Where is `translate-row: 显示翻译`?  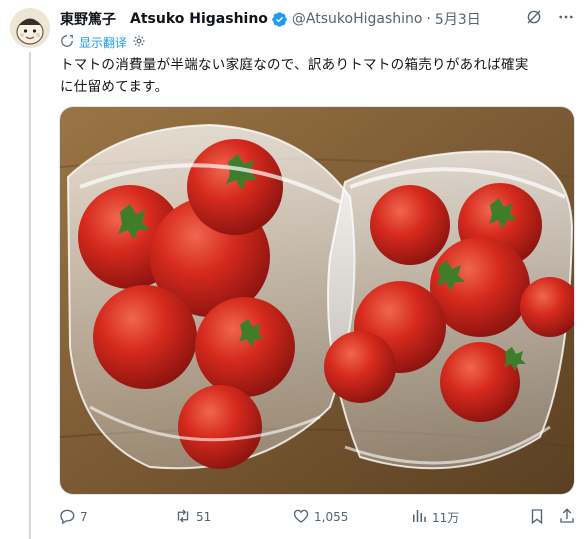 translate-row: 显示翻译 is located at coordinates (103, 42).